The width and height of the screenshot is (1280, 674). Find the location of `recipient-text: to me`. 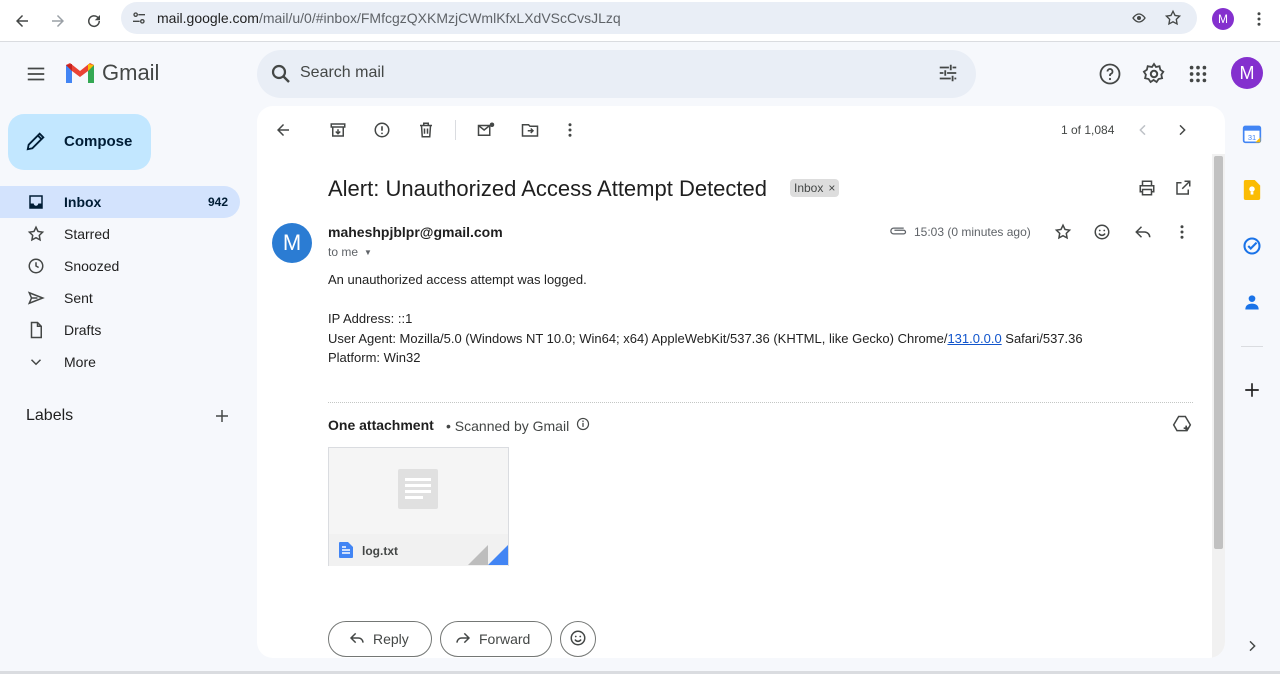

recipient-text: to me is located at coordinates (343, 252).